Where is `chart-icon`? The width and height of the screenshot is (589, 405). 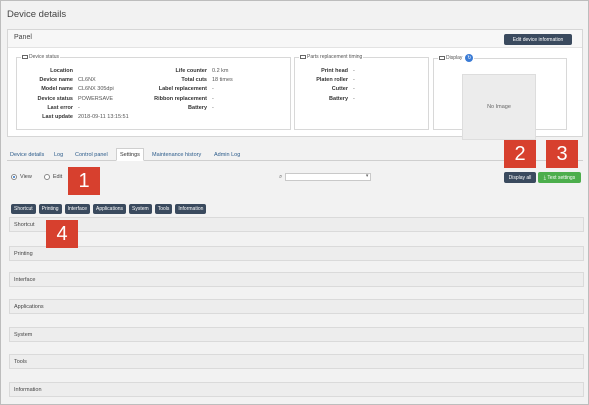
chart-icon is located at coordinates (303, 57).